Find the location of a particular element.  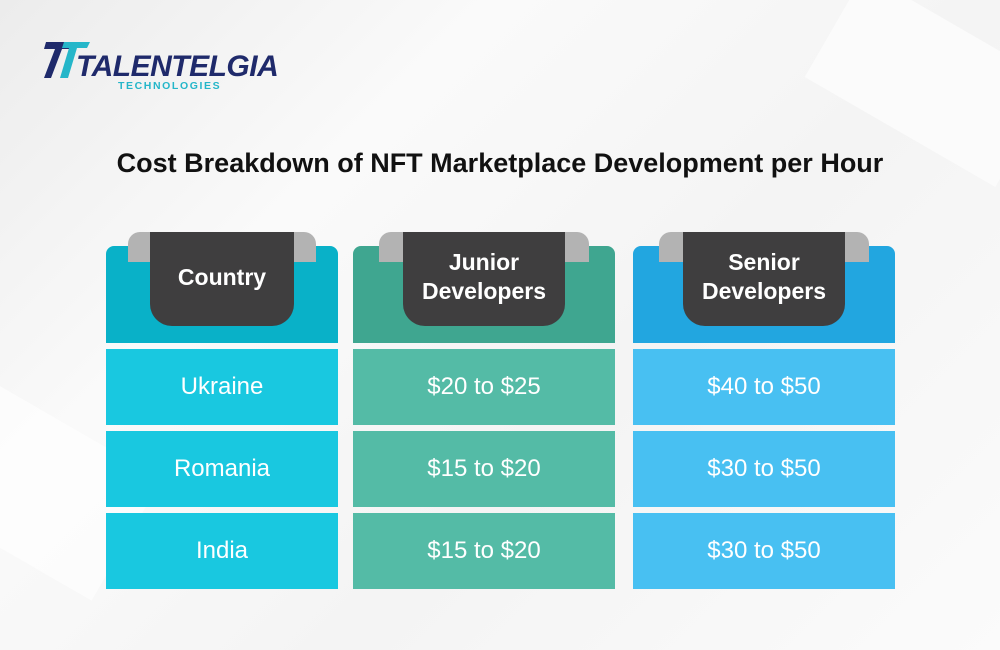

table-cell-country: India is located at coordinates (222, 551).